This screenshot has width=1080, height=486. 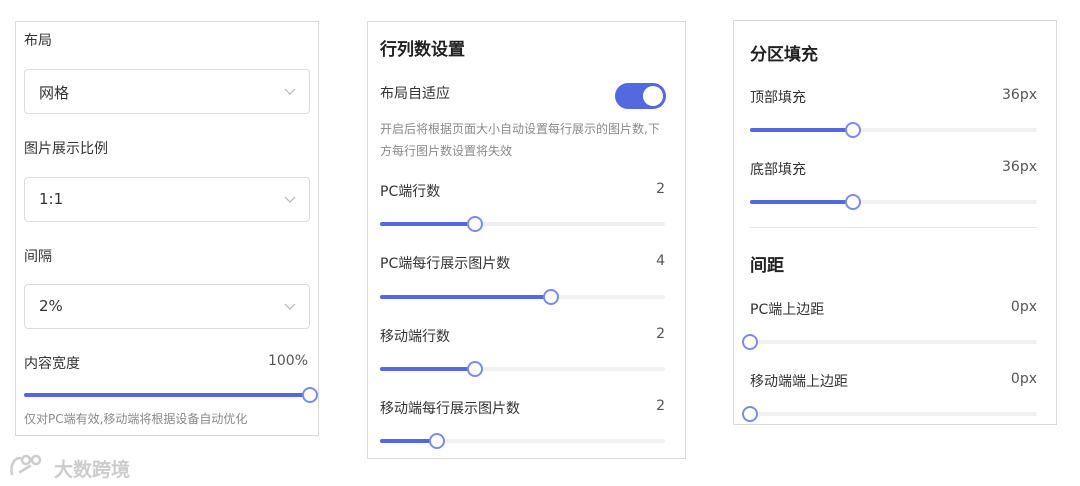 I want to click on bottom-padding-slider, so click(x=893, y=202).